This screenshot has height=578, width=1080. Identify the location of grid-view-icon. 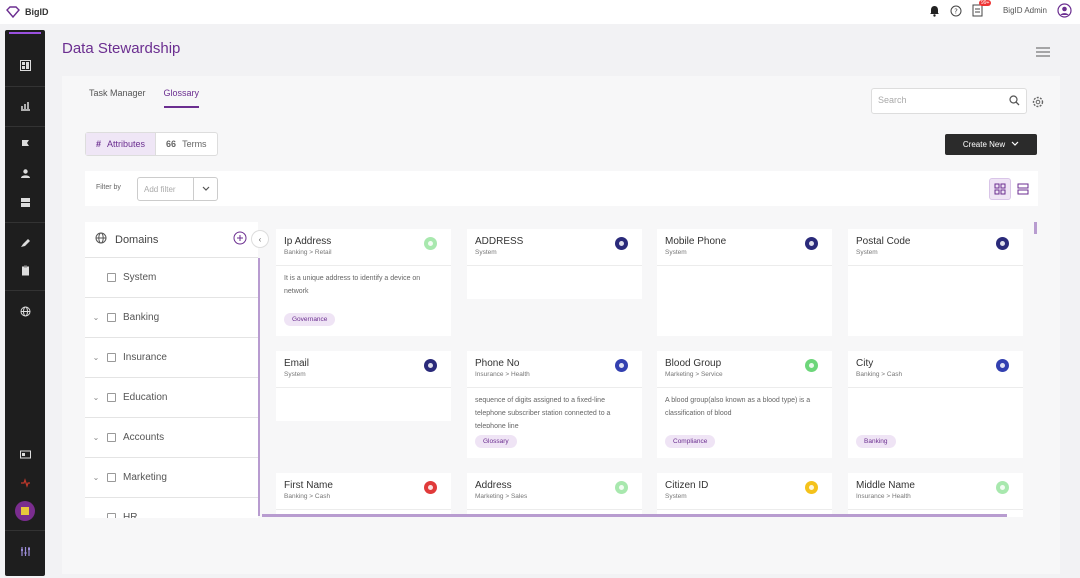
(1000, 189).